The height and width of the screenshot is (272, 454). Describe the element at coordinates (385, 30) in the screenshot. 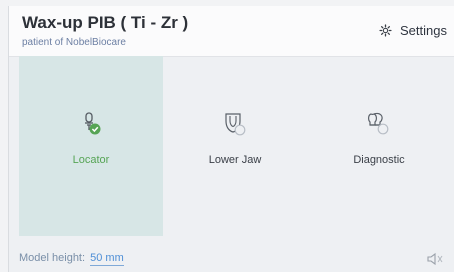

I see `gear-icon` at that location.